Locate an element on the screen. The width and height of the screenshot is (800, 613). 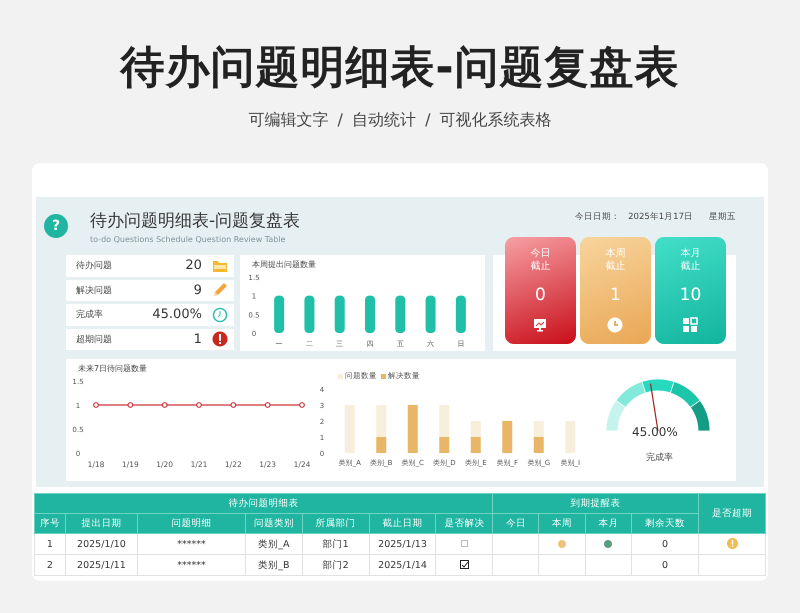
table-cell: 部门1 is located at coordinates (336, 544).